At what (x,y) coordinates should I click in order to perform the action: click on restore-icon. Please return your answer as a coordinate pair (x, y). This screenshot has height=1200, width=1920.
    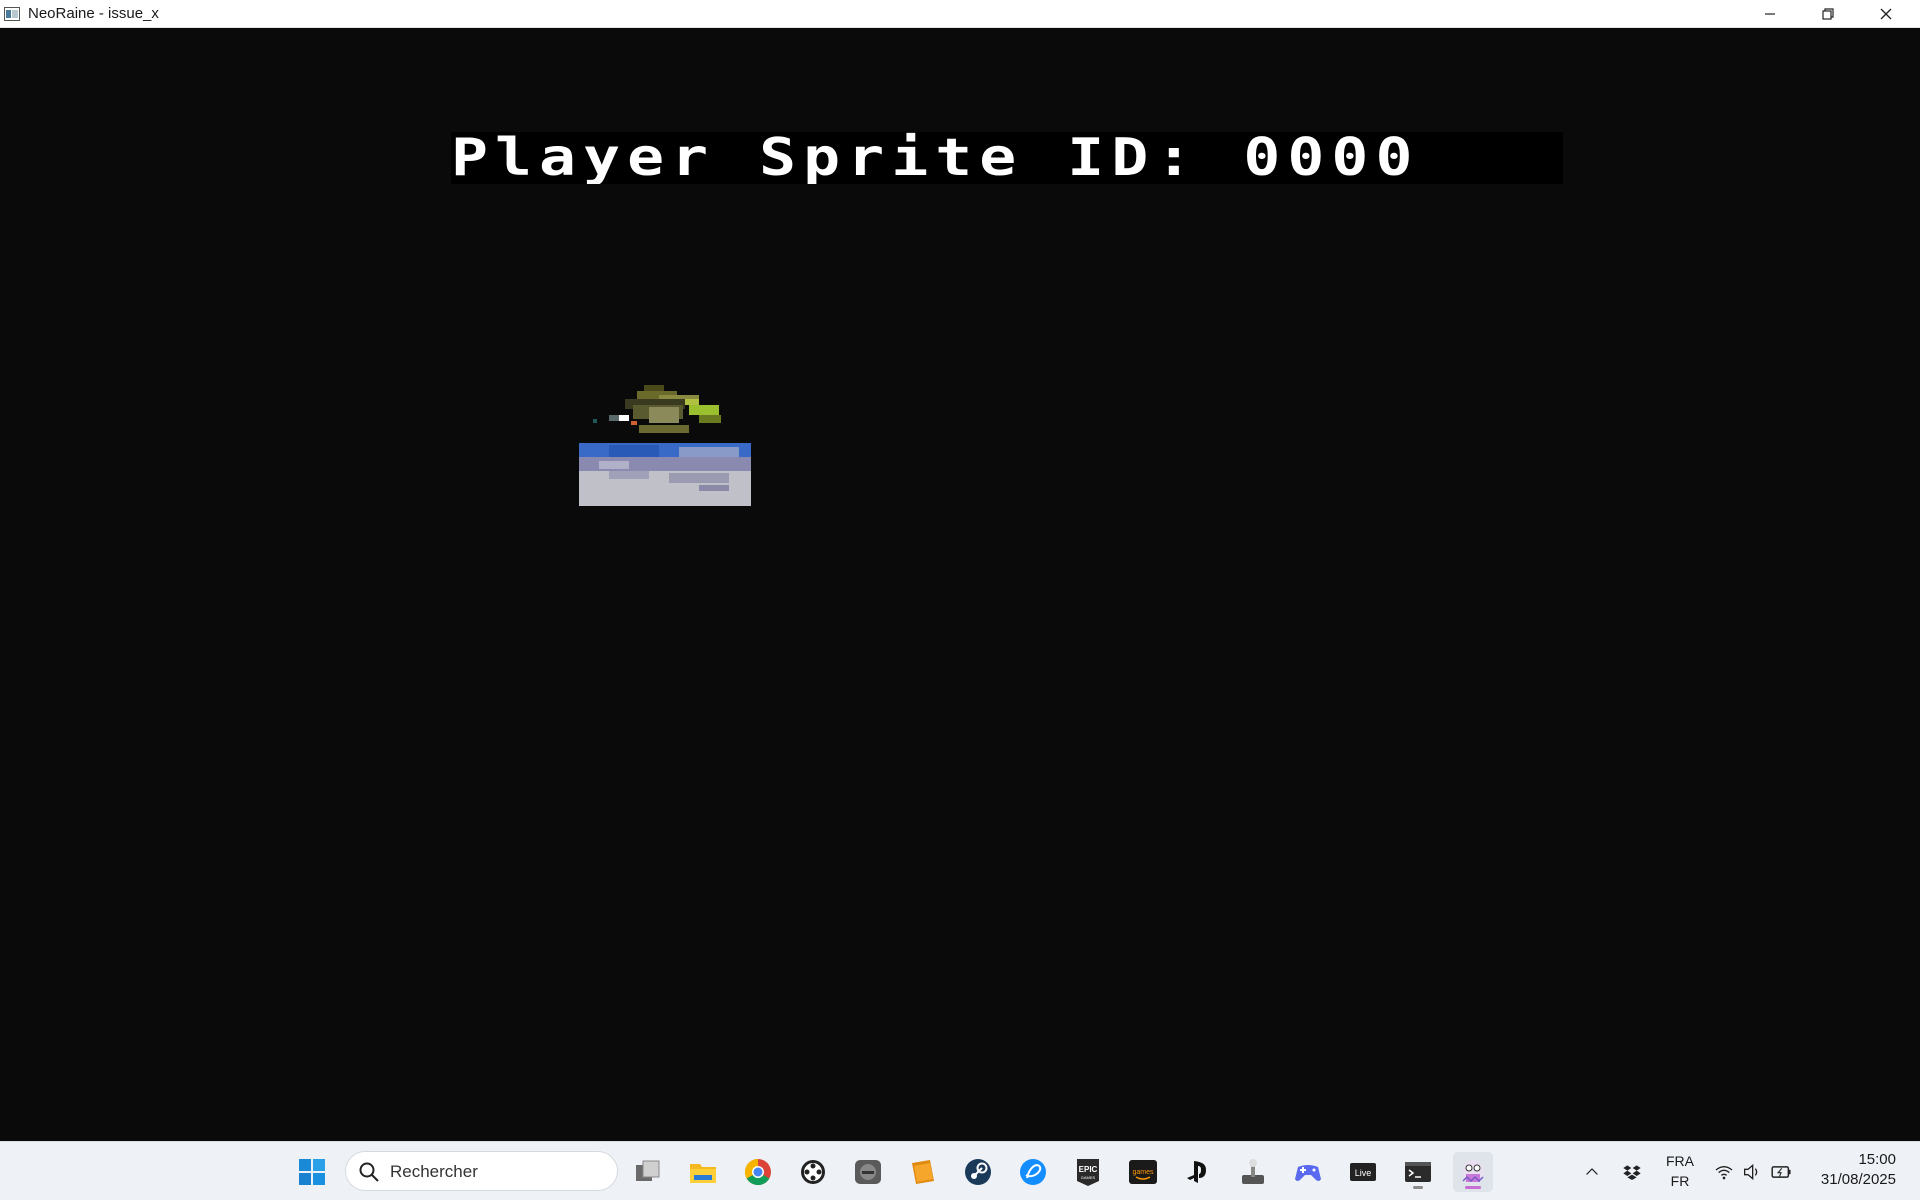
    Looking at the image, I should click on (1828, 14).